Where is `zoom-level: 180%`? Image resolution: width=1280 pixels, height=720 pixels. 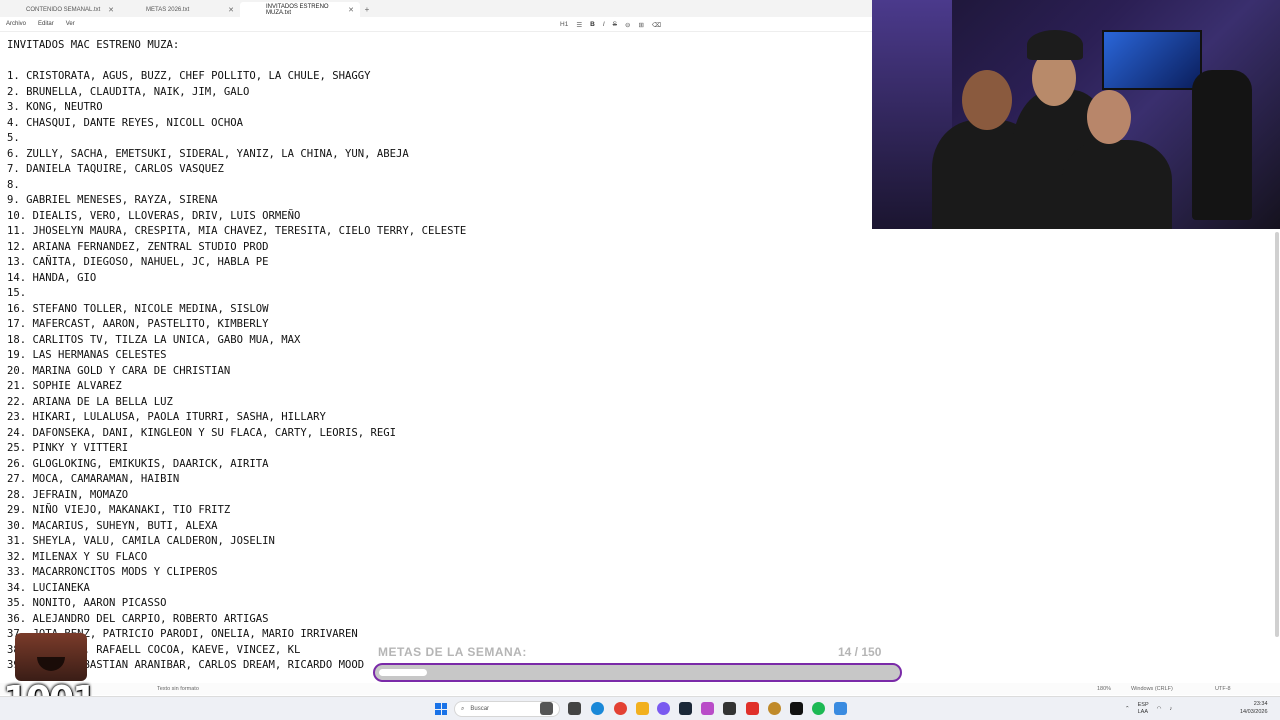 zoom-level: 180% is located at coordinates (1104, 689).